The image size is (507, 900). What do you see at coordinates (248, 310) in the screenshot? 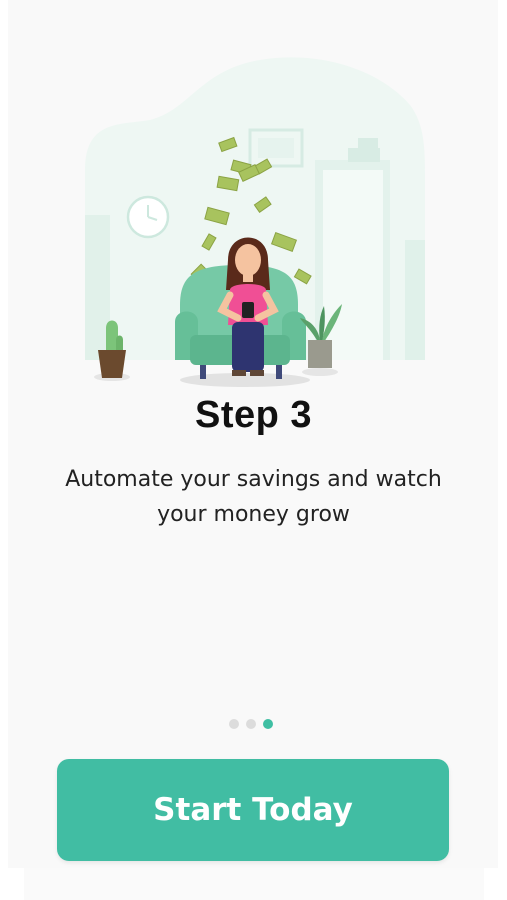
I see `phone-icon` at bounding box center [248, 310].